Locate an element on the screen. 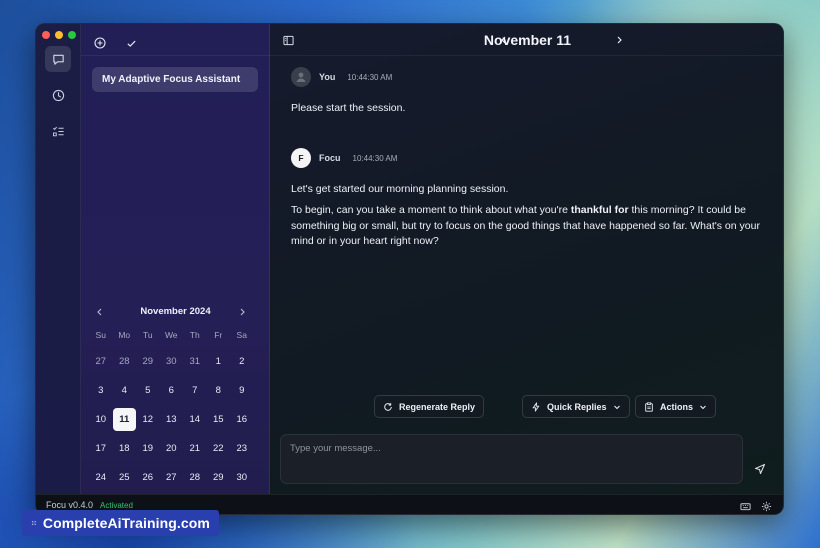  calendar-day: 22 is located at coordinates (219, 449).